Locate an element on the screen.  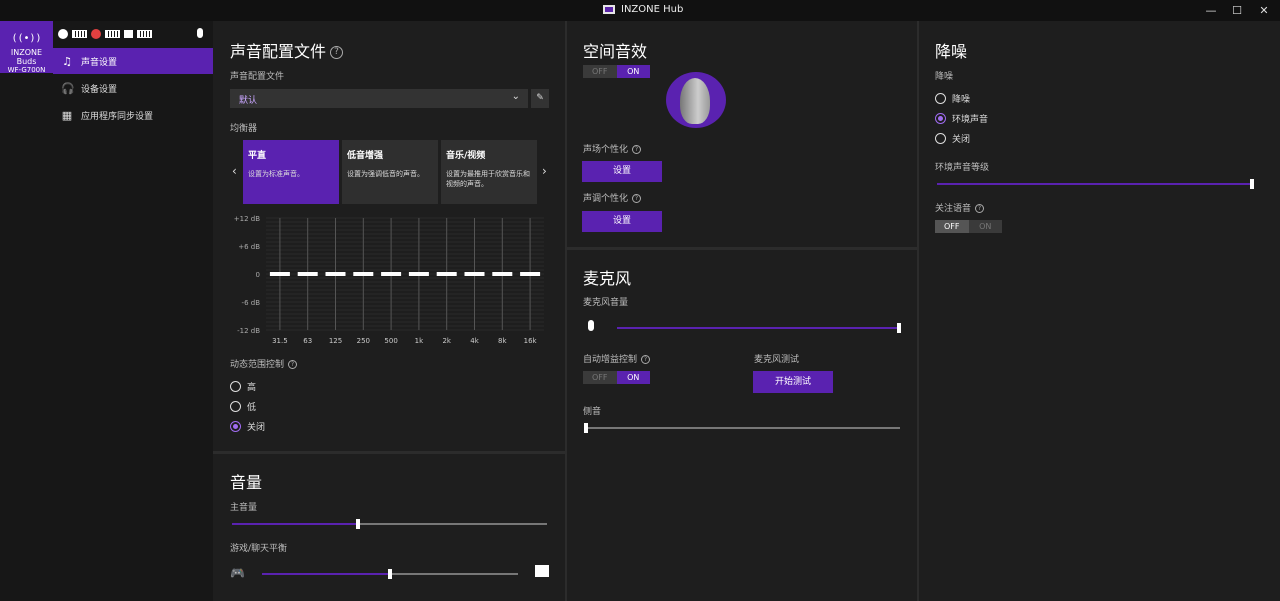
radio-label: 关闭 is located at coordinates (256, 428).